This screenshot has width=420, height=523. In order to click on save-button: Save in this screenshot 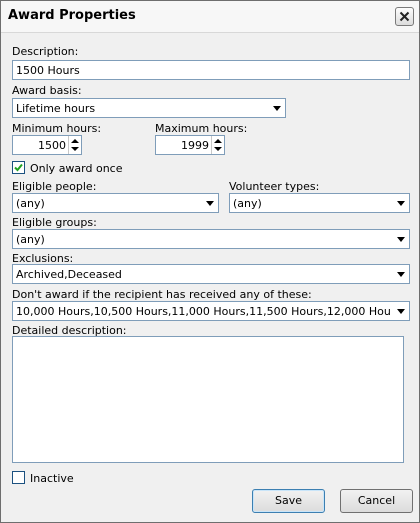, I will do `click(288, 501)`.